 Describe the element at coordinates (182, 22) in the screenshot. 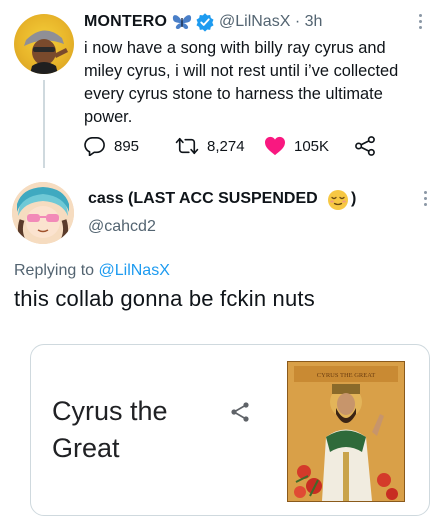

I see `butterfly-icon` at that location.